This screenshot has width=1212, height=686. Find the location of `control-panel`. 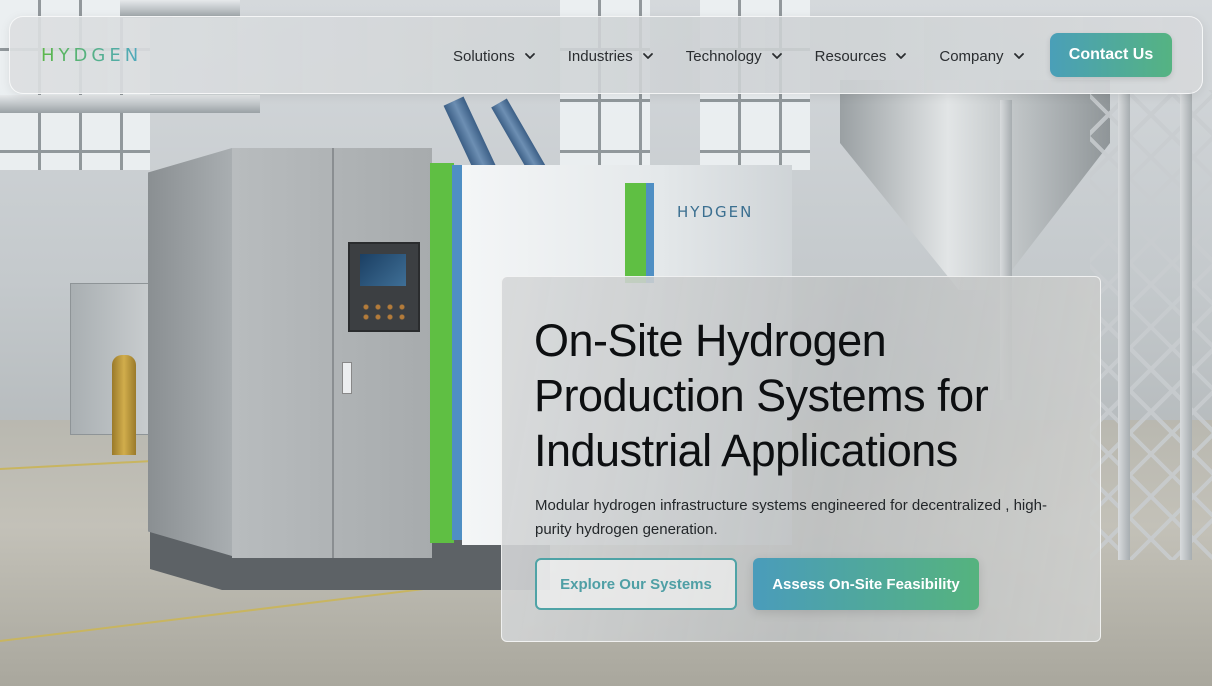

control-panel is located at coordinates (384, 287).